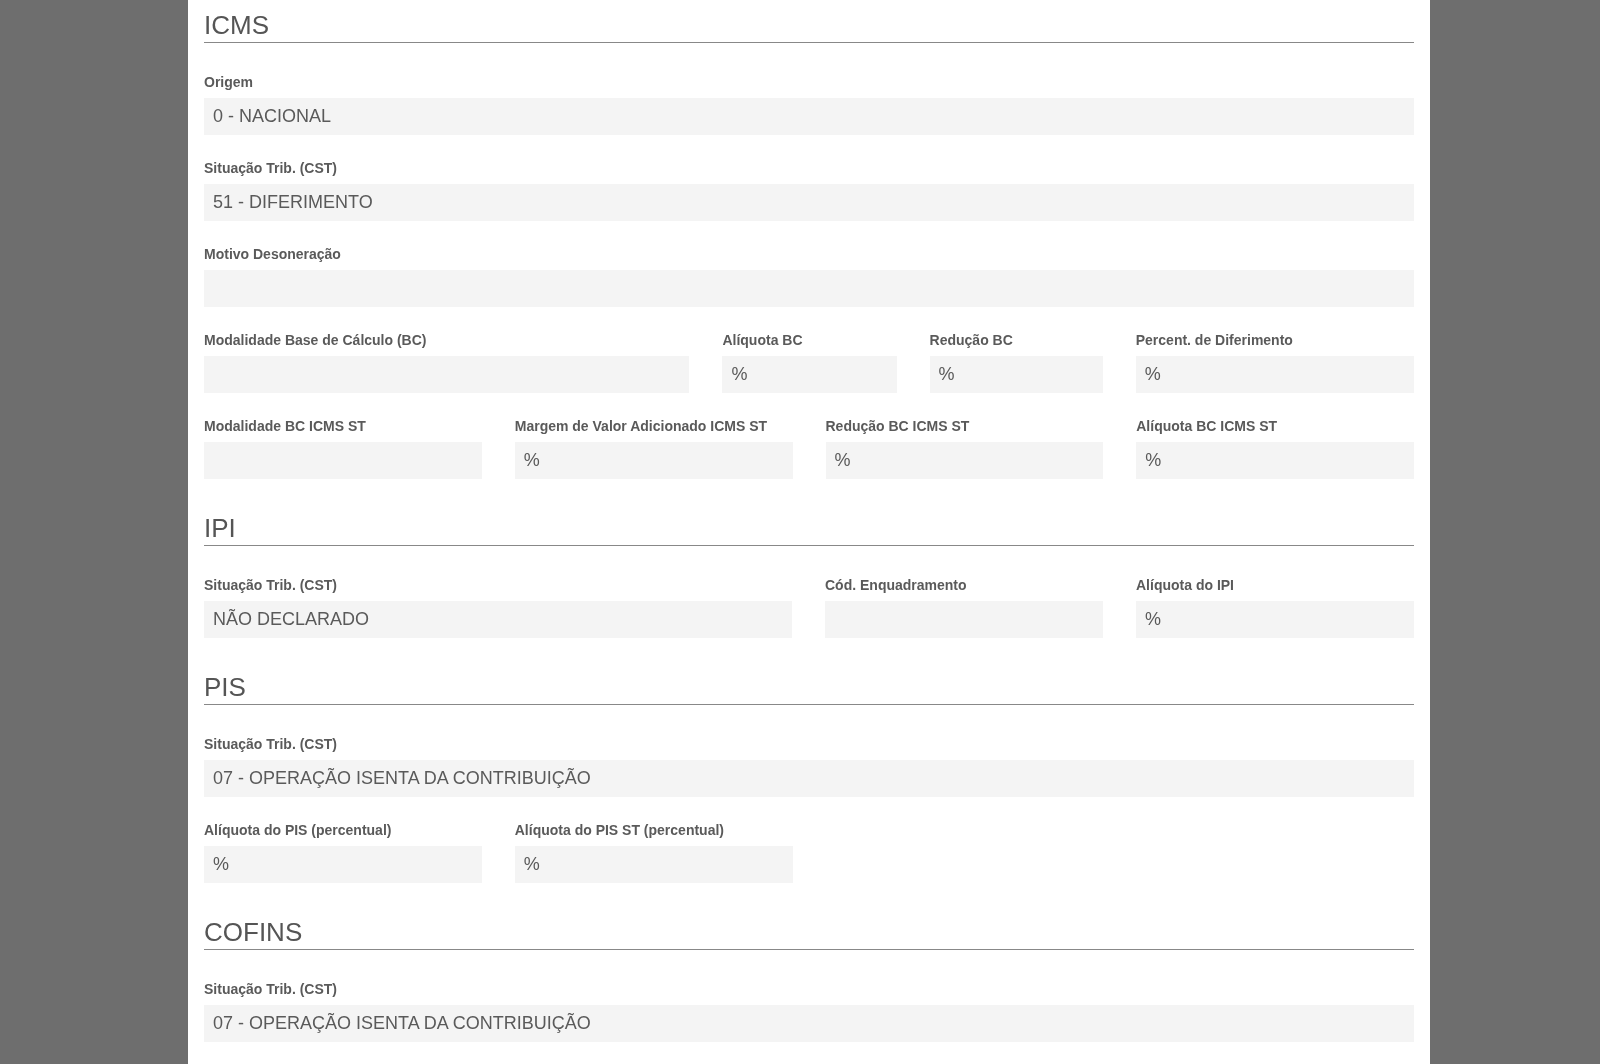  I want to click on input-field: NÃO DECLARADO, so click(498, 619).